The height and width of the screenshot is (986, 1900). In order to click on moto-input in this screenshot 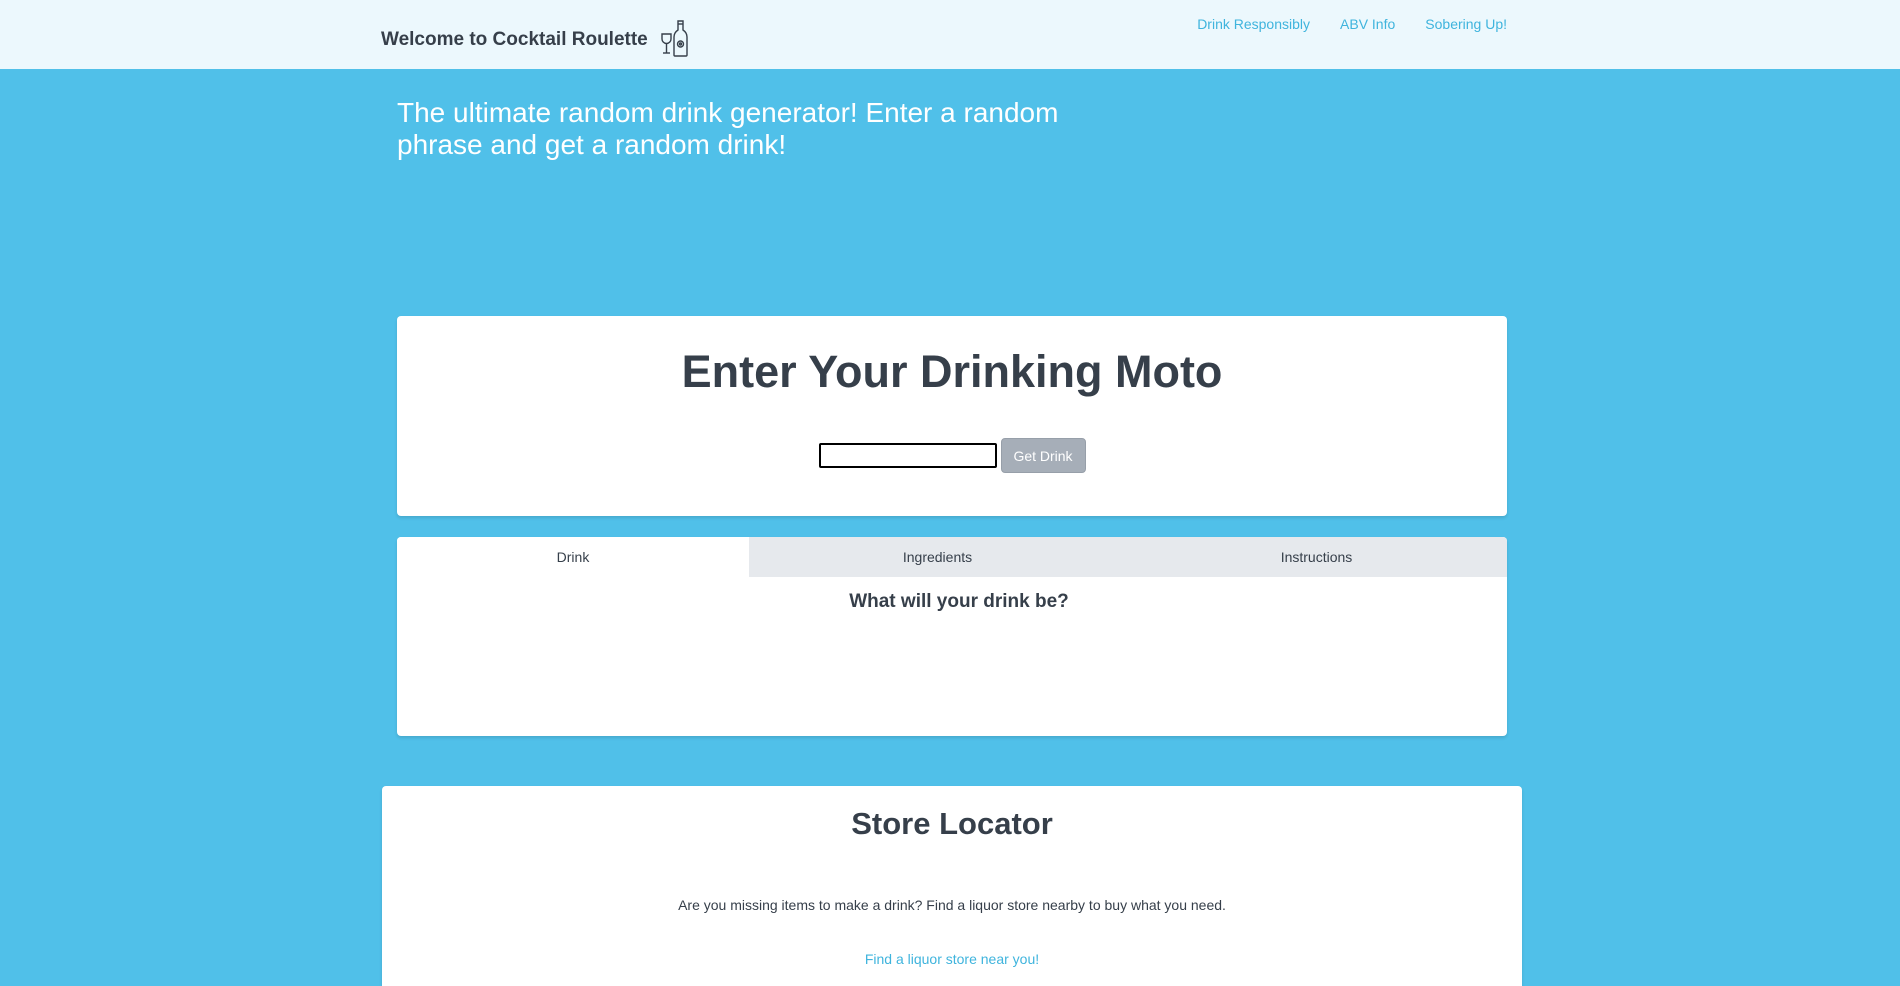, I will do `click(907, 455)`.